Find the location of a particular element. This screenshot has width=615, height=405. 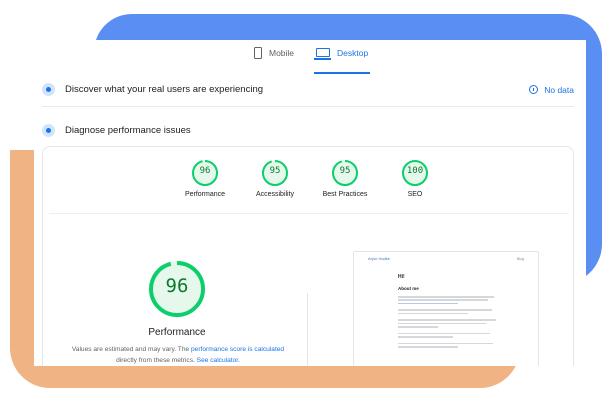

note-prefix: Values are estimated and may vary. The is located at coordinates (131, 349).